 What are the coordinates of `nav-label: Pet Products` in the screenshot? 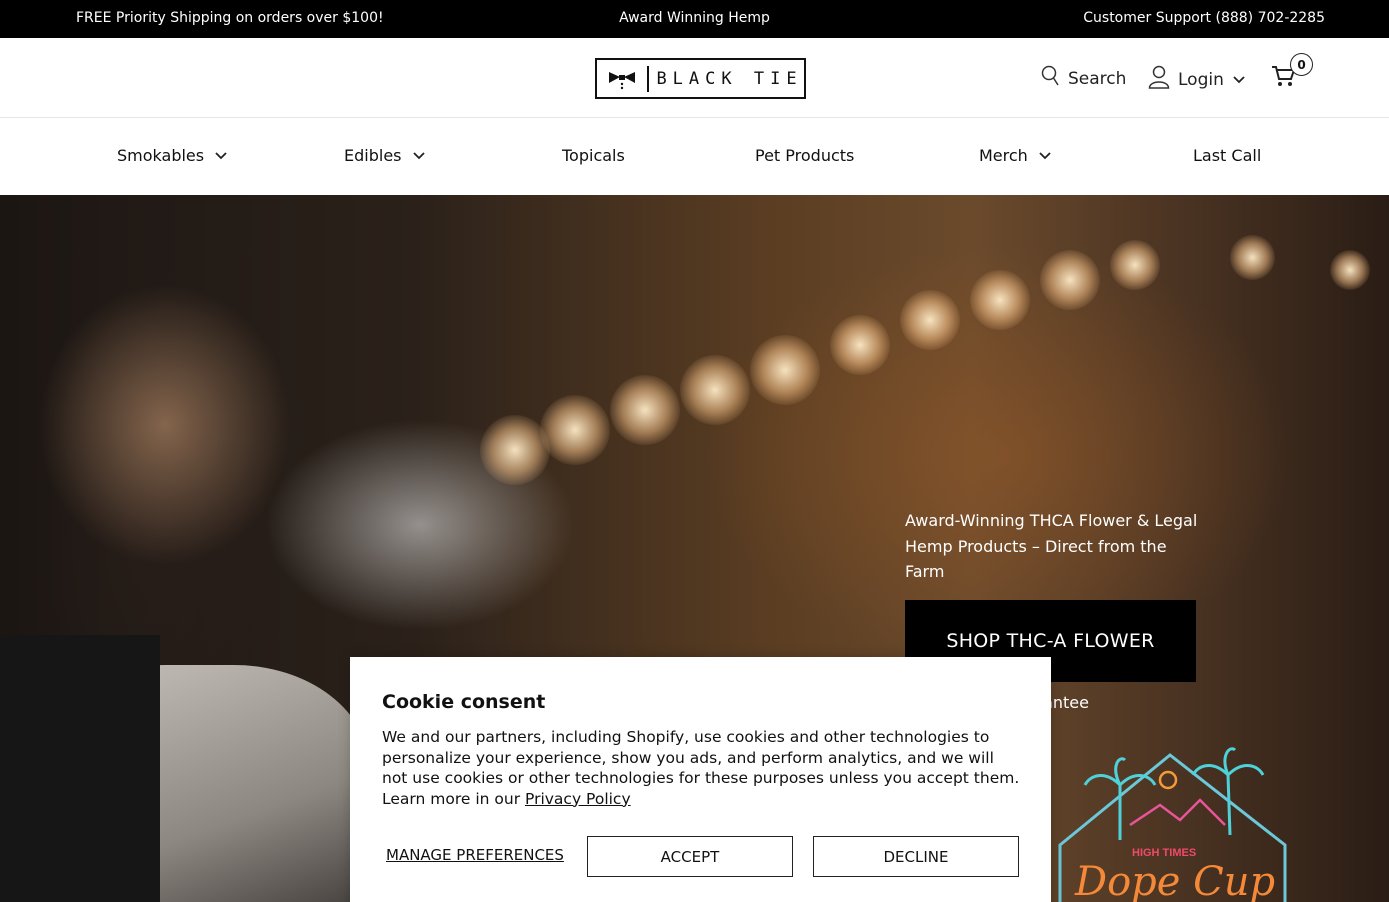 It's located at (805, 155).